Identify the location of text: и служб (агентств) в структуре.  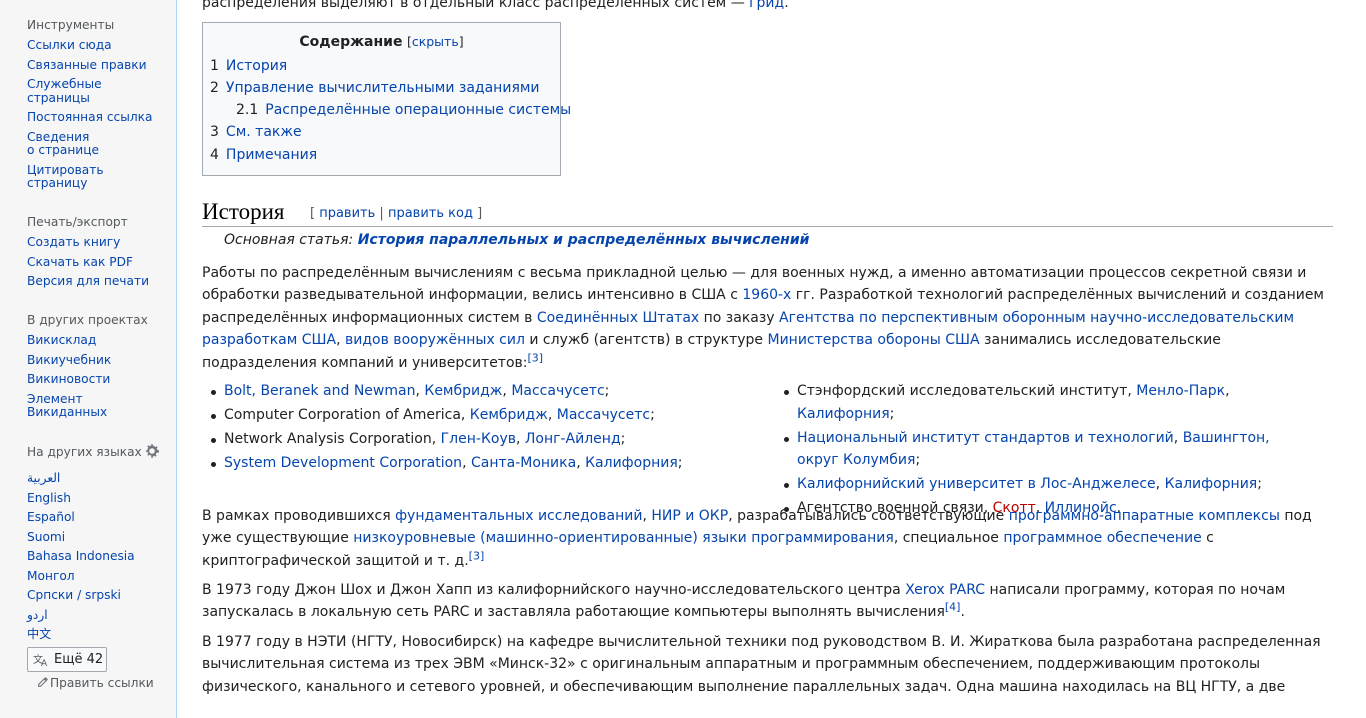
(646, 340).